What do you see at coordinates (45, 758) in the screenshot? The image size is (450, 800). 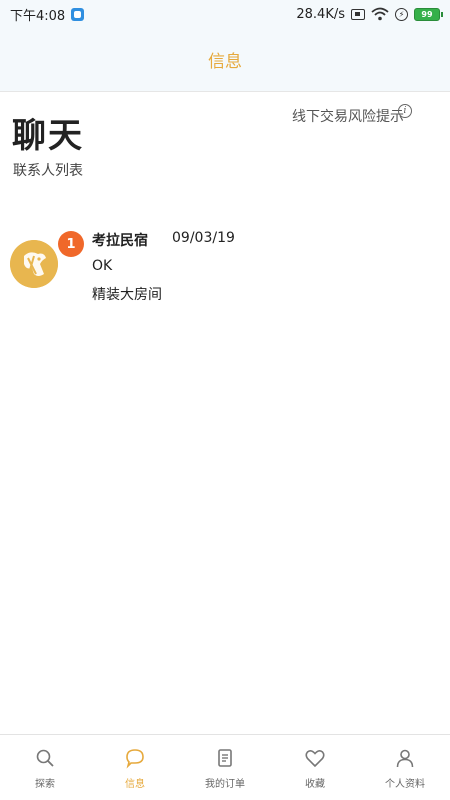 I see `search-icon` at bounding box center [45, 758].